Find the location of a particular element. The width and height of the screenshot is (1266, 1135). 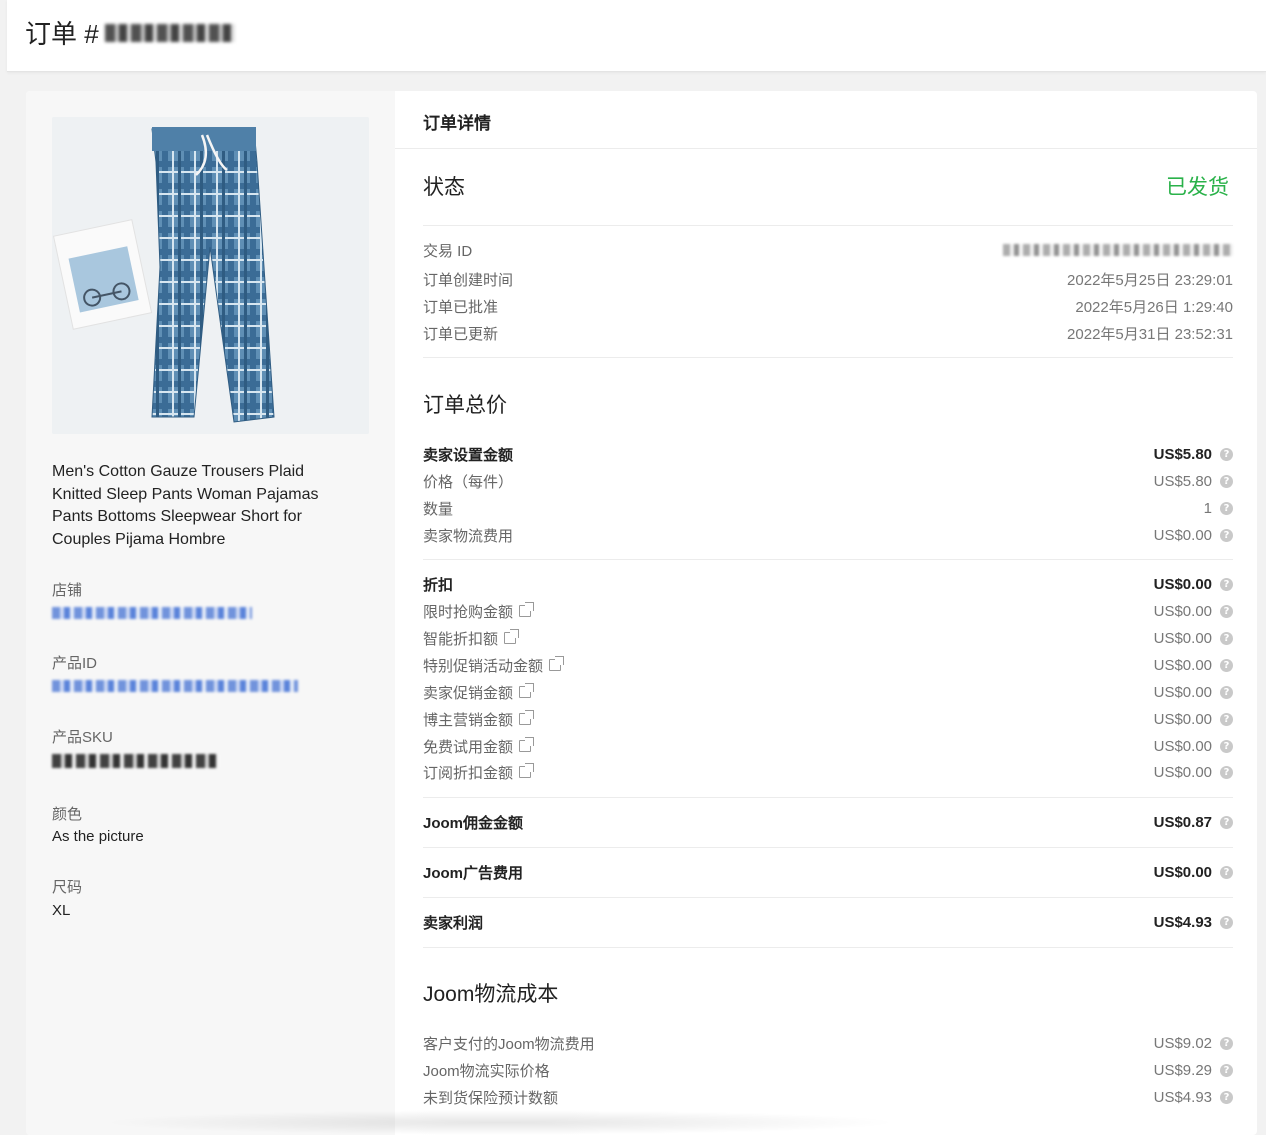

plaid-pants-image is located at coordinates (210, 275).